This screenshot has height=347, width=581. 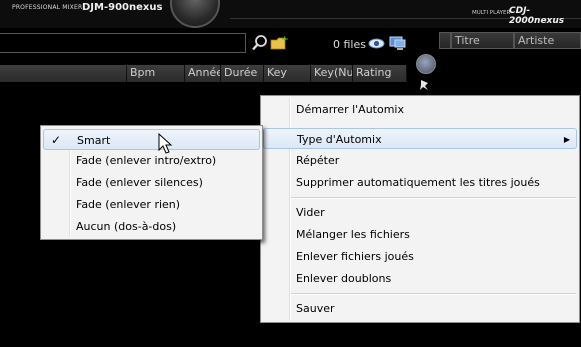 What do you see at coordinates (537, 16) in the screenshot?
I see `player-model-label: CDJ-2000nexus` at bounding box center [537, 16].